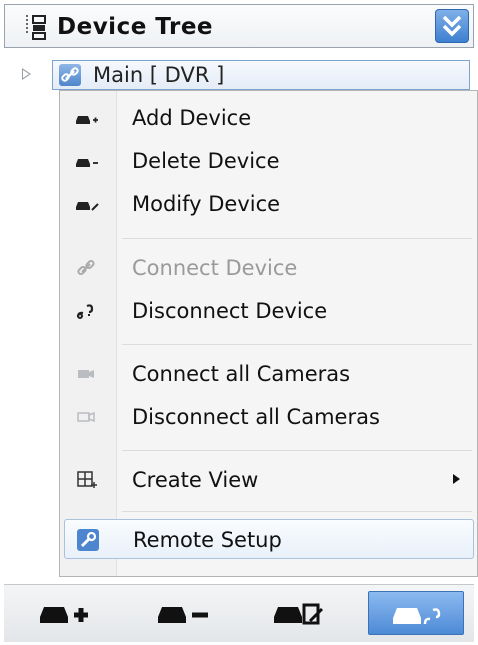 This screenshot has width=478, height=645. I want to click on panel-title: Device Tree, so click(135, 27).